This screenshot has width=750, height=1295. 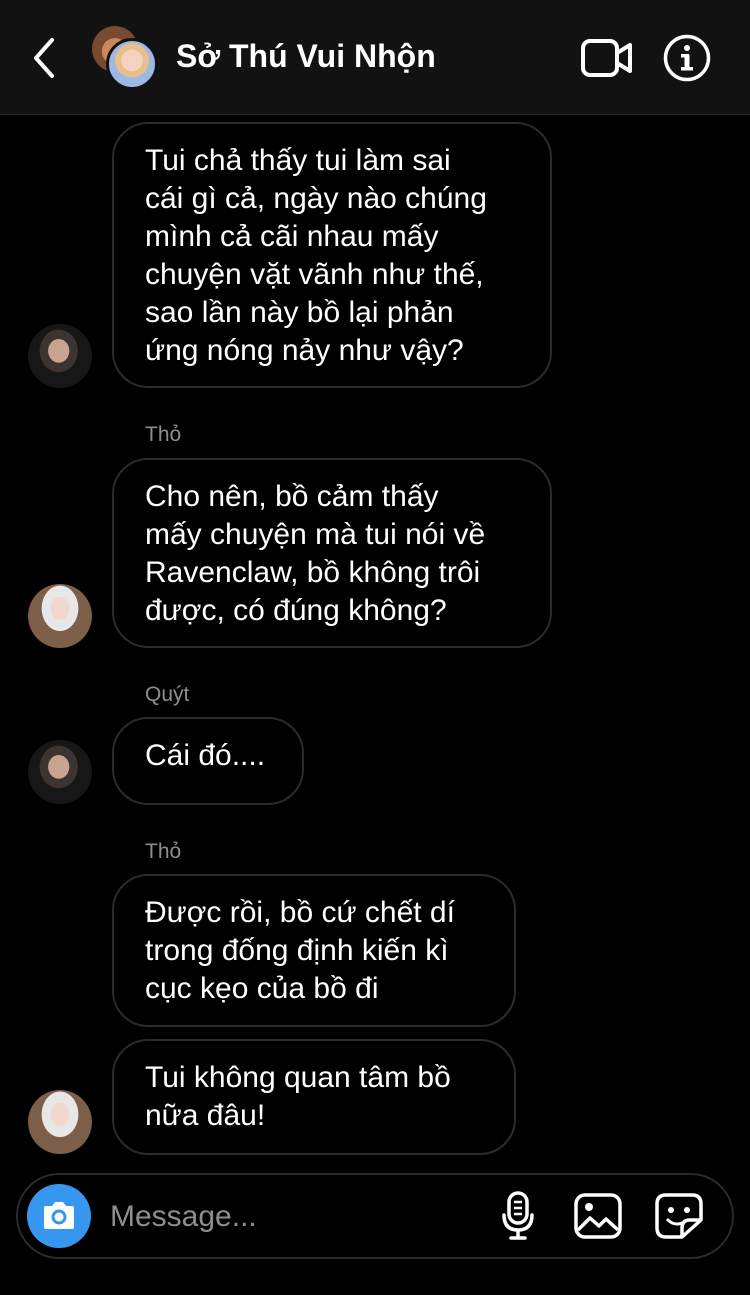 What do you see at coordinates (167, 694) in the screenshot?
I see `sender-name: Quýt` at bounding box center [167, 694].